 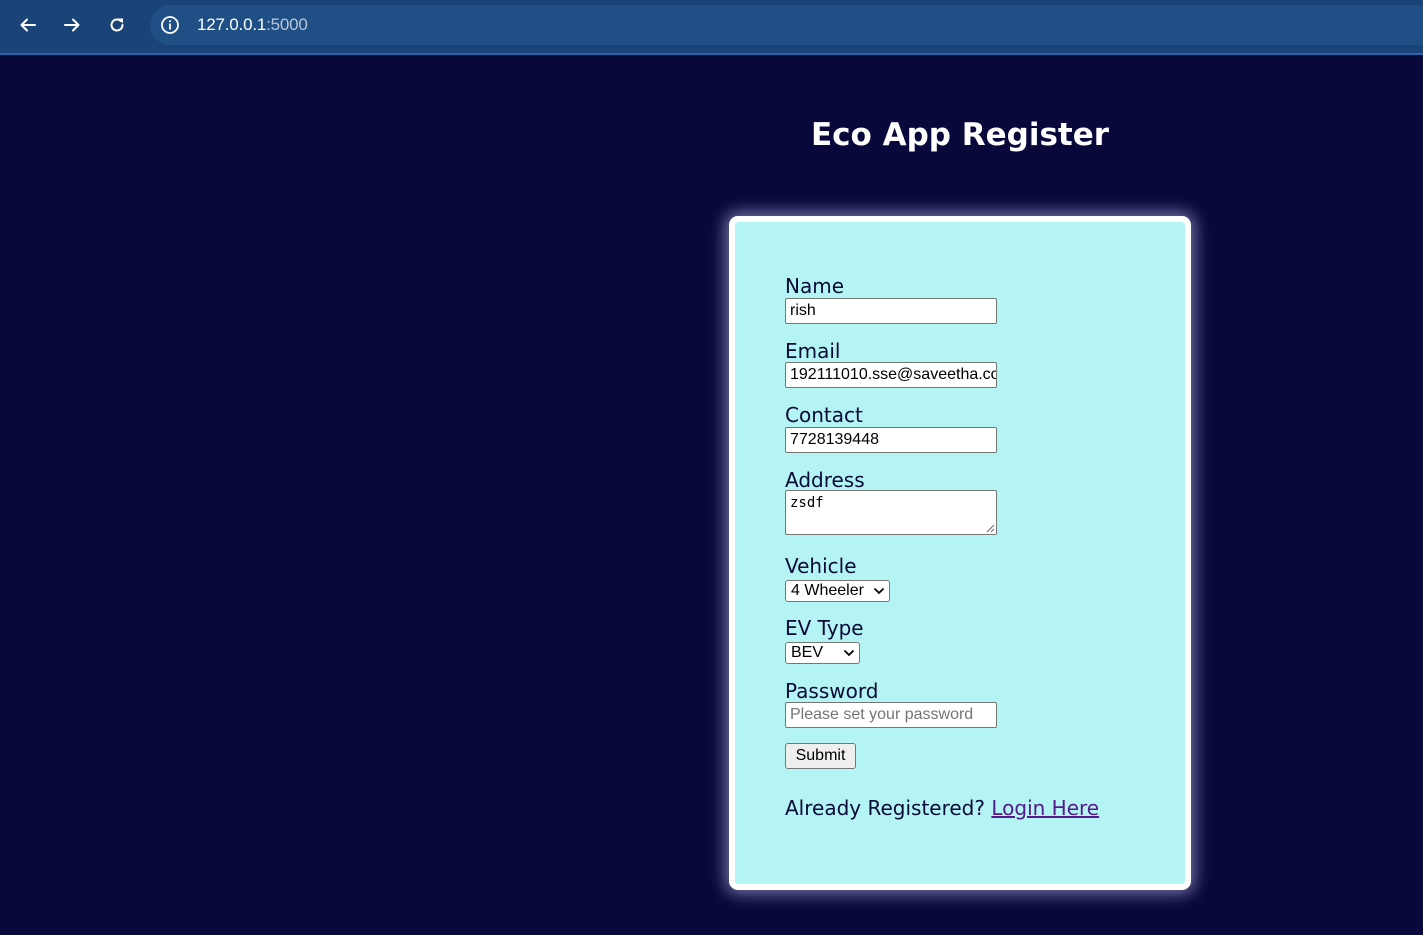 I want to click on name-input: rish, so click(x=891, y=311).